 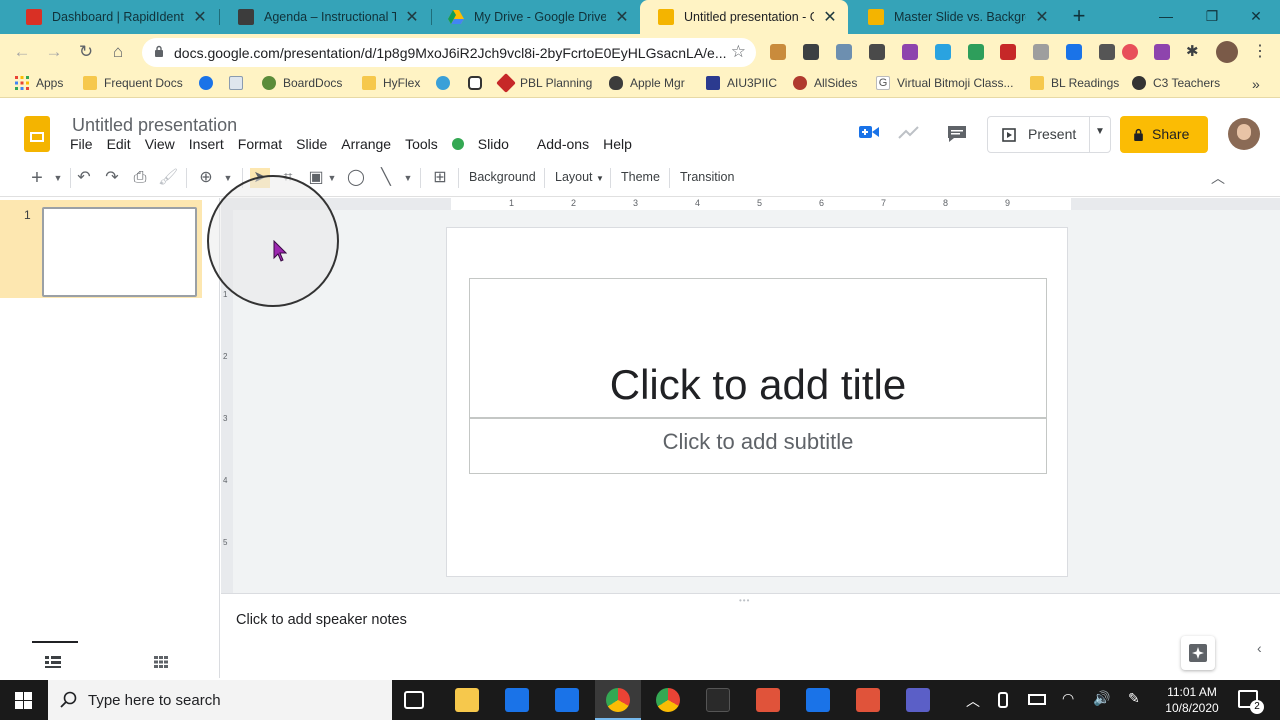 I want to click on task-view-icon, so click(x=414, y=700).